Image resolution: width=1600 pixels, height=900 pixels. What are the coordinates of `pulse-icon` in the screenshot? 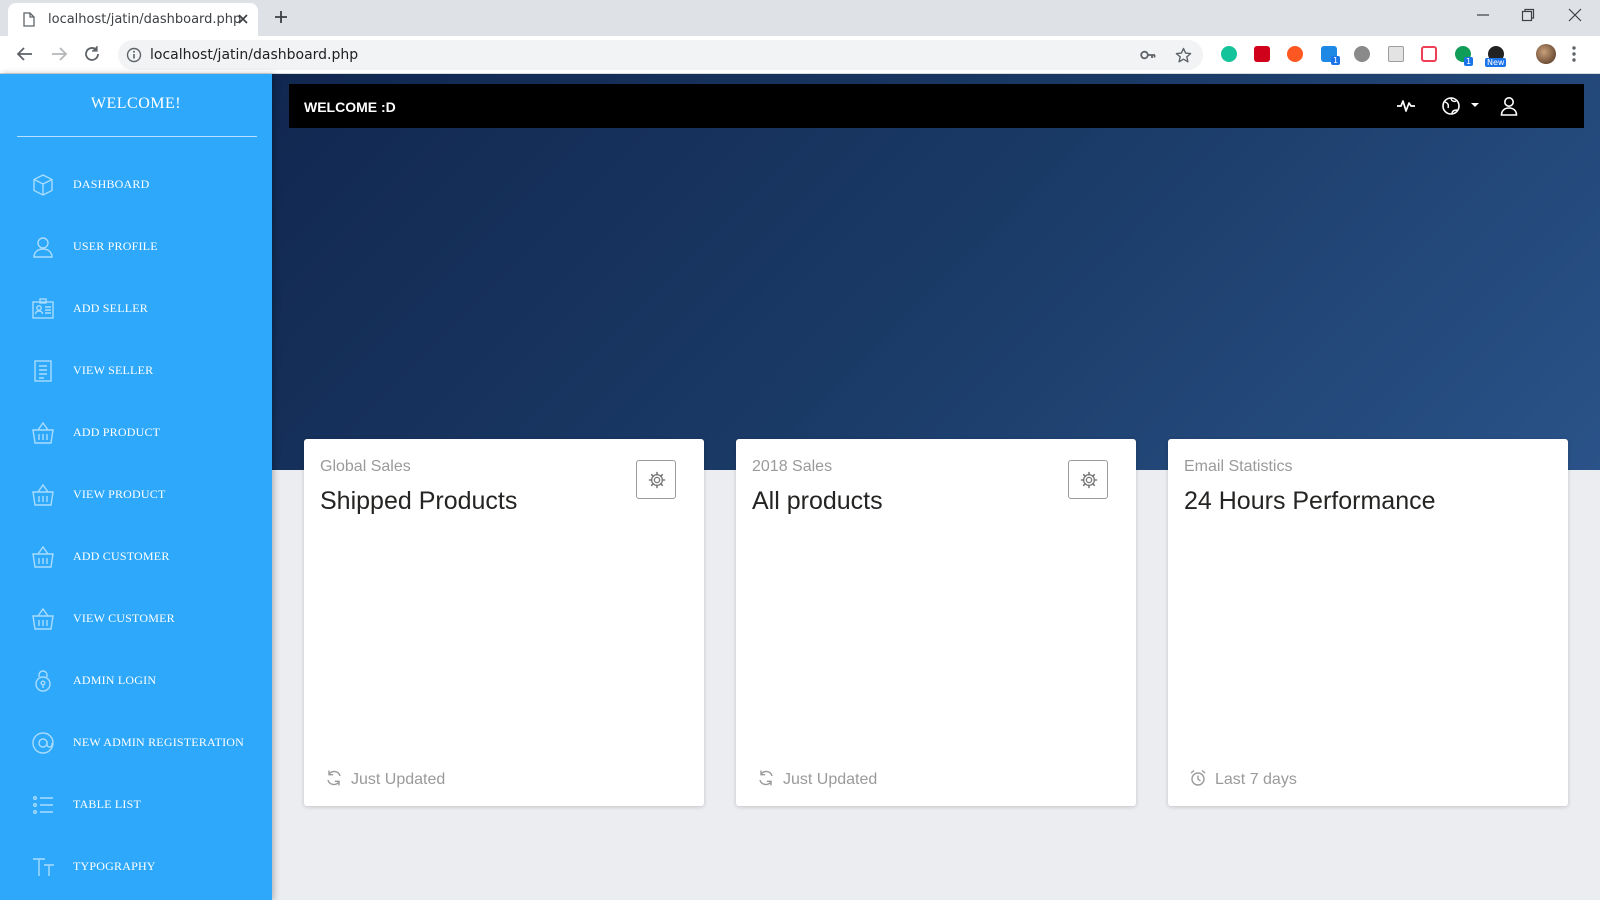 It's located at (1406, 106).